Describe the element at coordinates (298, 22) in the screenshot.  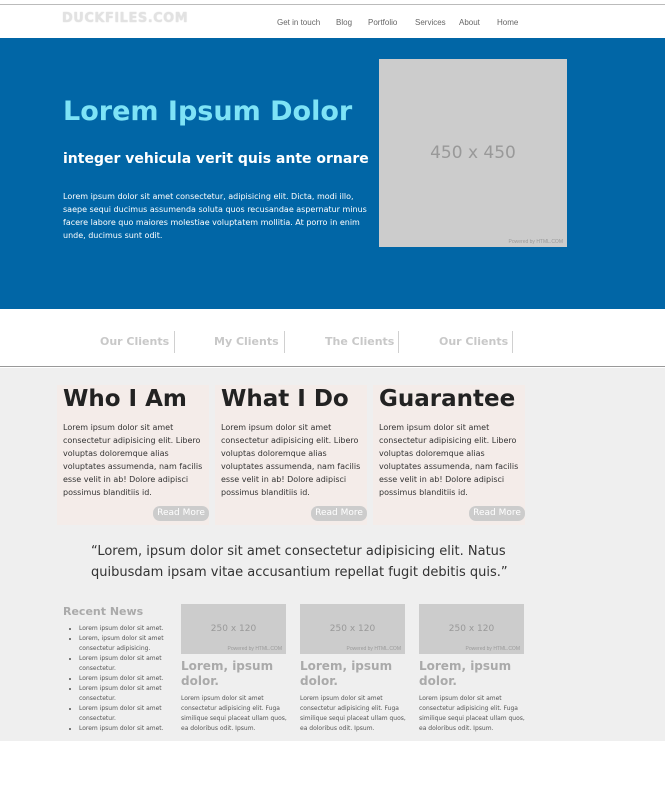
I see `nav-get-in-touch: Get in touch` at that location.